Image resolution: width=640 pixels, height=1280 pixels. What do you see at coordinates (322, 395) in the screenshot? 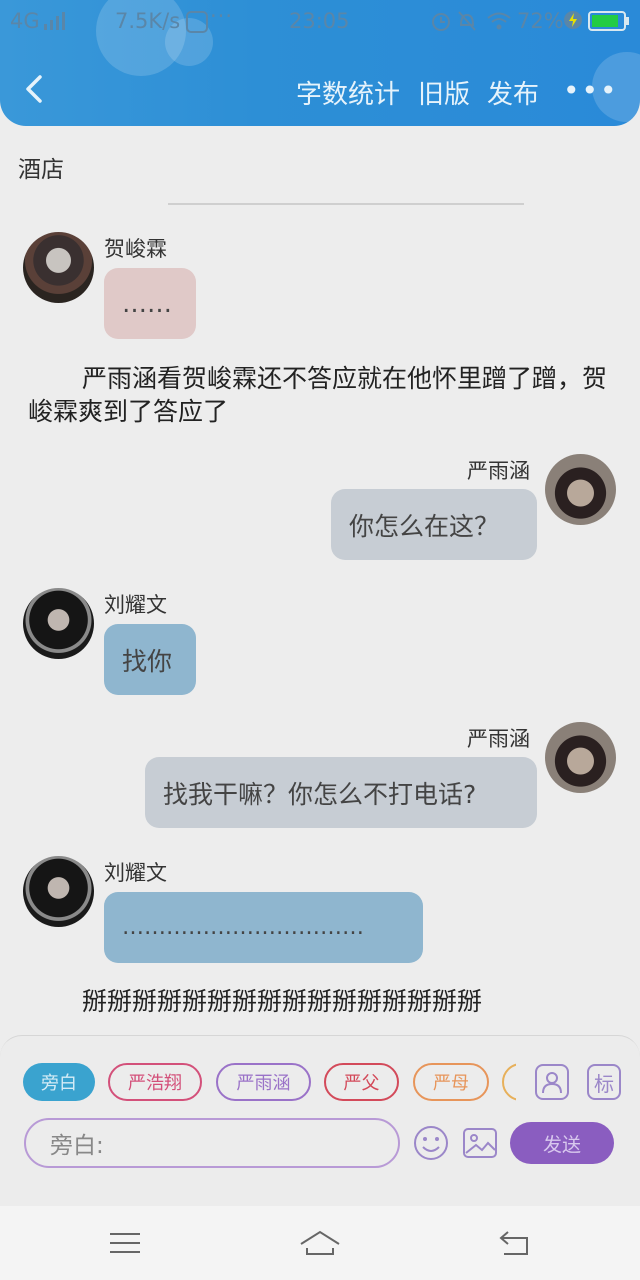
I see `narration-text: 严雨涵看贺峻霖还不答应就在他怀里蹭了蹭，贺峻霖爽到了答应了` at bounding box center [322, 395].